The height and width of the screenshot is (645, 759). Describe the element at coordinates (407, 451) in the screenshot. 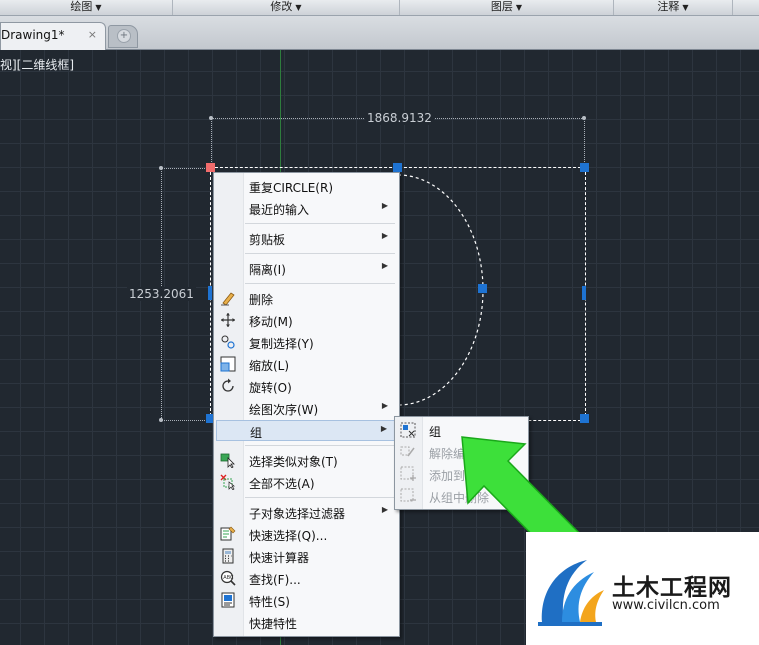

I see `ungroup-icon` at that location.